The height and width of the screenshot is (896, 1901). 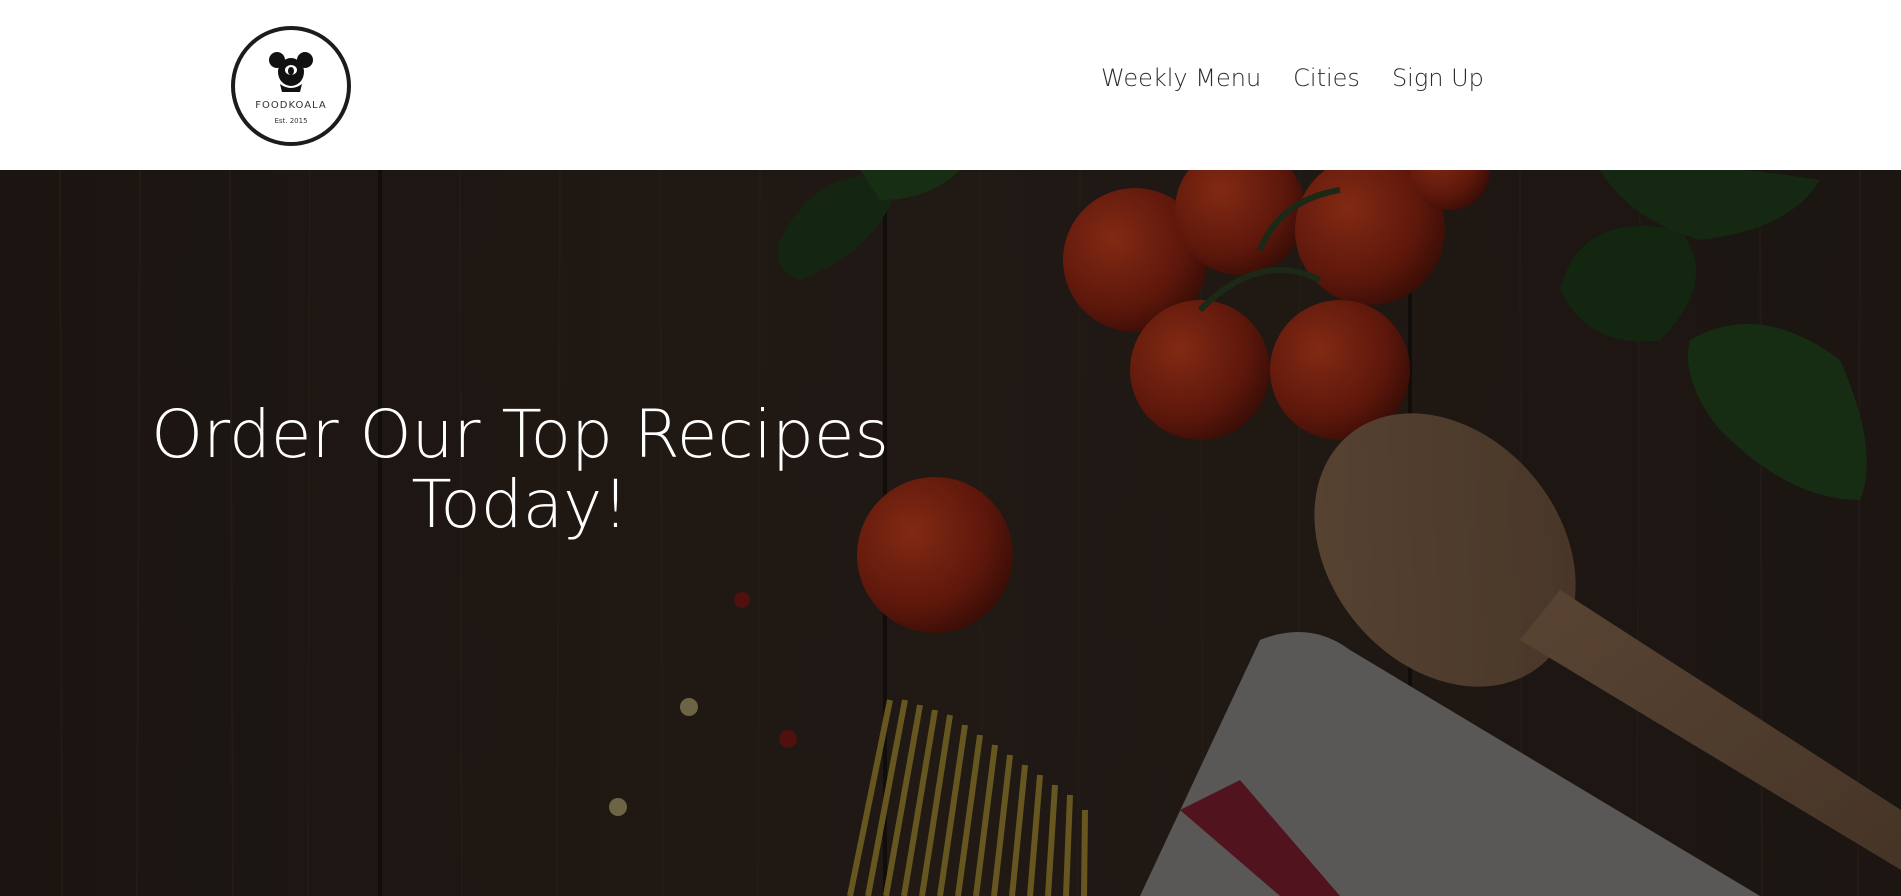 I want to click on logo-name: FOODKOALA, so click(x=291, y=105).